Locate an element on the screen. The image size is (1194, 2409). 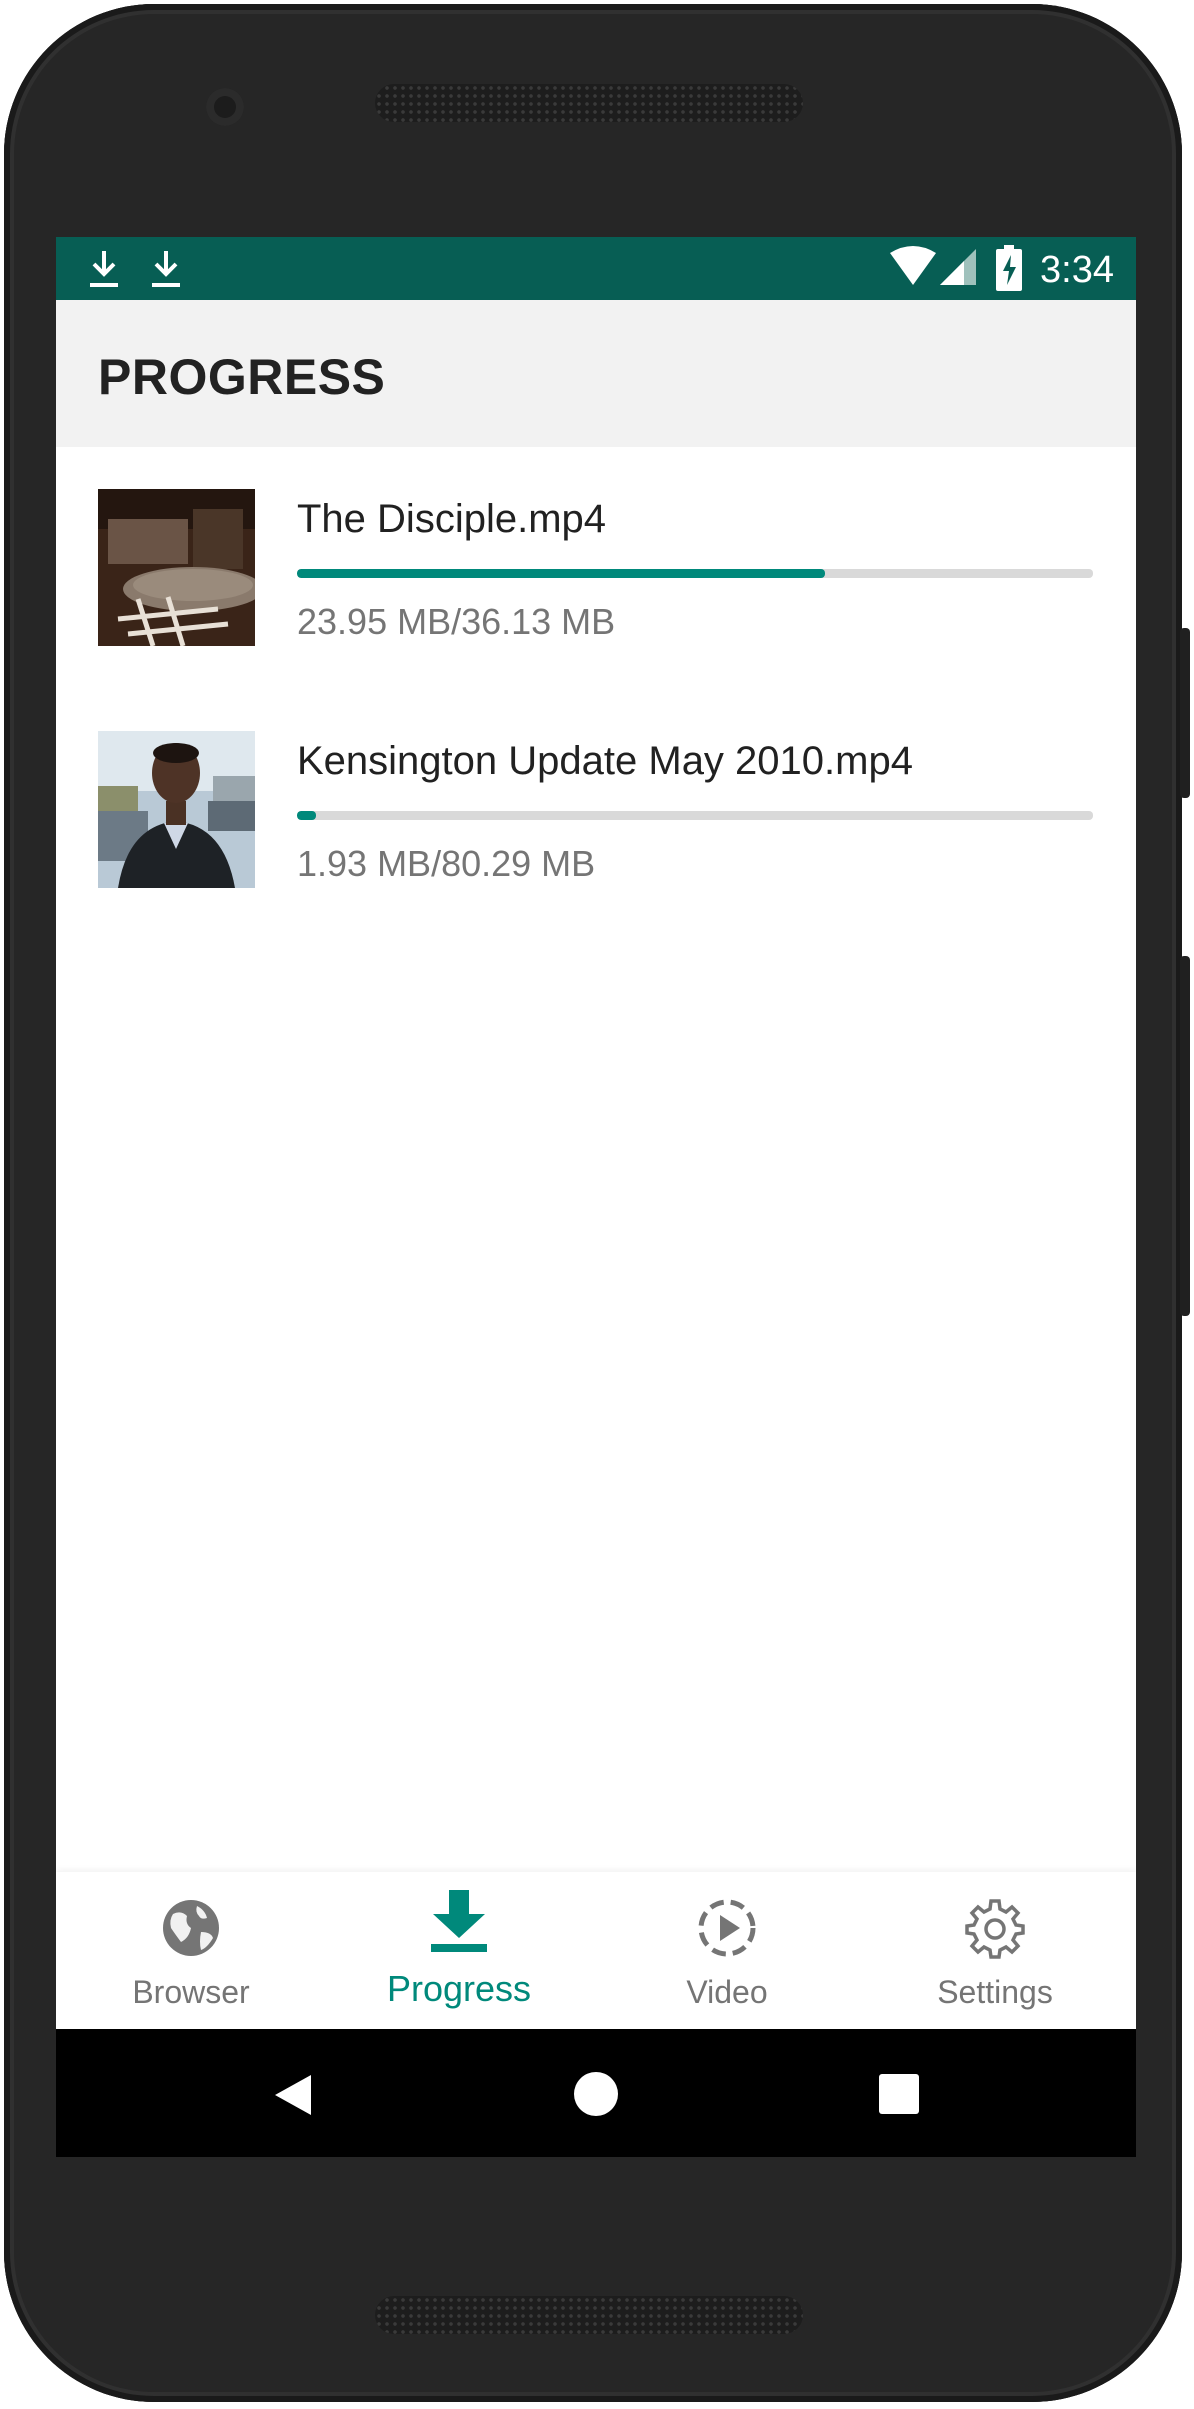
top-speaker is located at coordinates (589, 103).